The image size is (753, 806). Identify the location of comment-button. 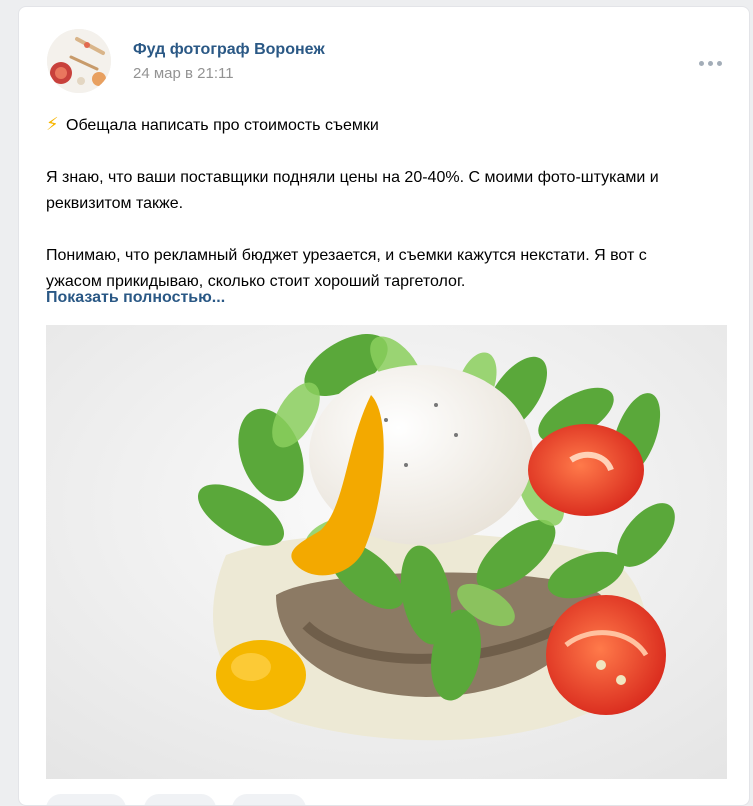
(180, 799).